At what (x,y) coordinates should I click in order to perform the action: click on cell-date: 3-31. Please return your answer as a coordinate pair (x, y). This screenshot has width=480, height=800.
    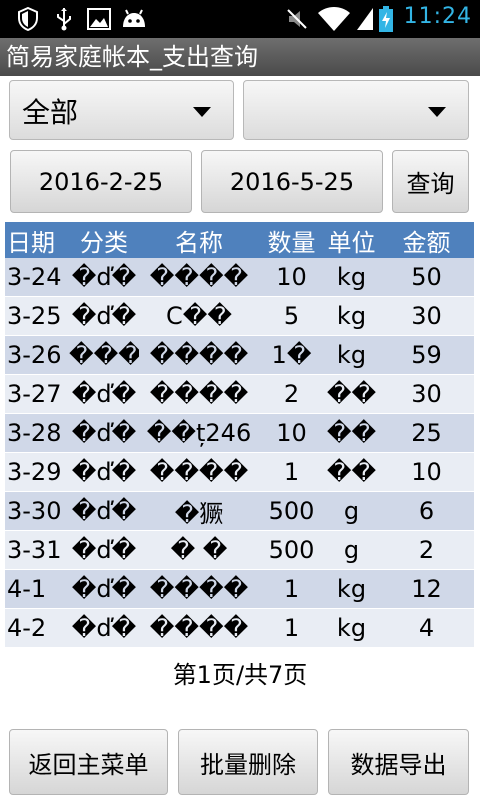
    Looking at the image, I should click on (34, 550).